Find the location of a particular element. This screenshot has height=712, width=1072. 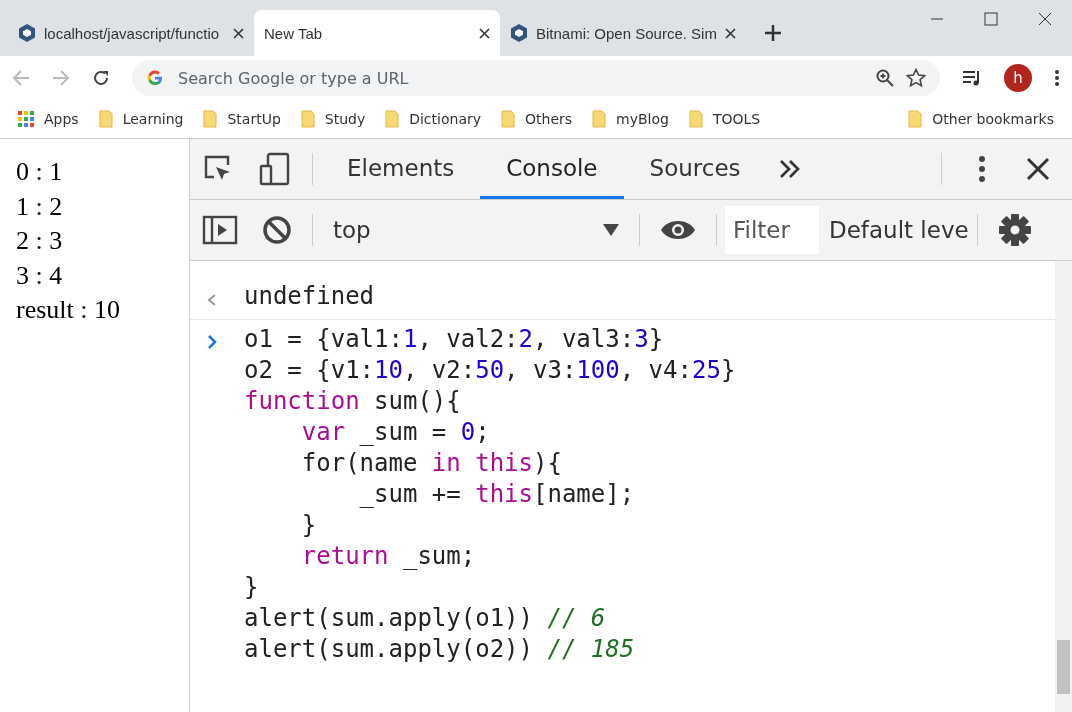

bookmark-link: StartUp is located at coordinates (254, 119).